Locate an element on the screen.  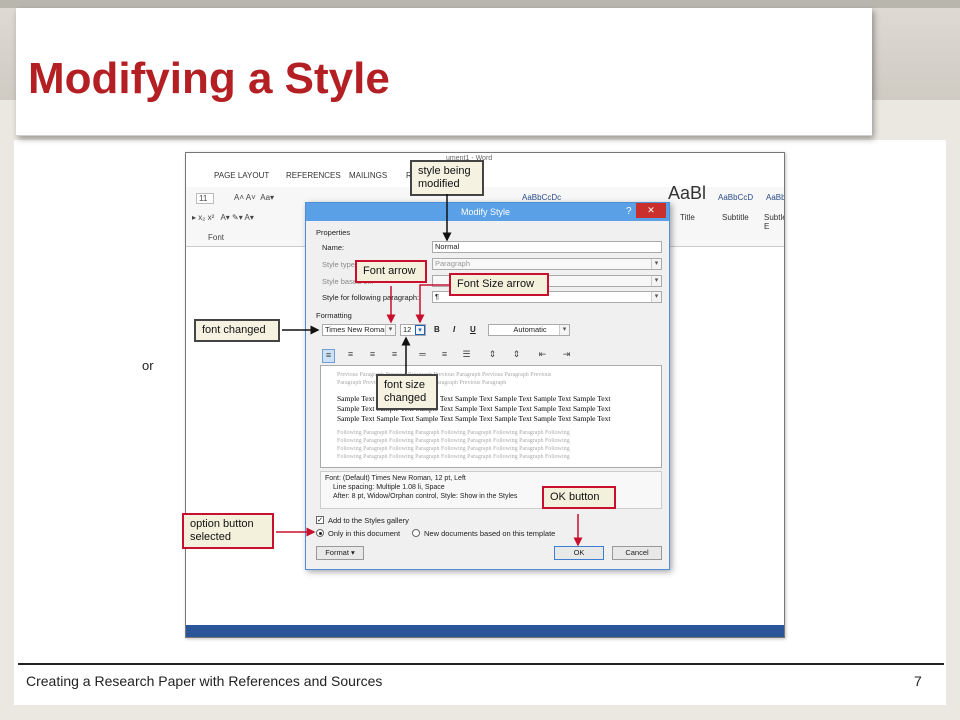
only-document-label: Only in this document is located at coordinates (364, 533).